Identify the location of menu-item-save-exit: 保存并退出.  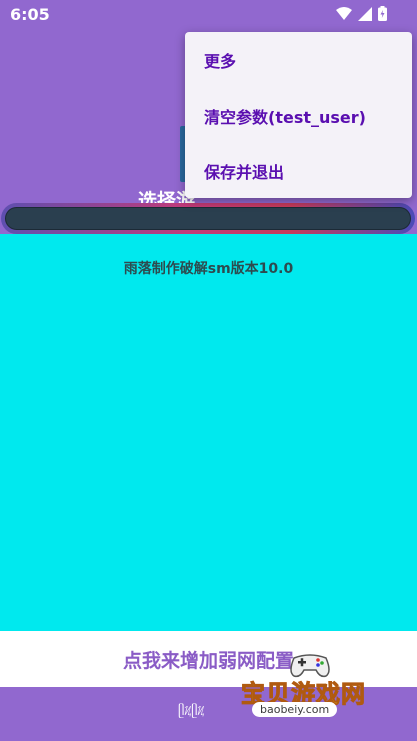
(298, 170).